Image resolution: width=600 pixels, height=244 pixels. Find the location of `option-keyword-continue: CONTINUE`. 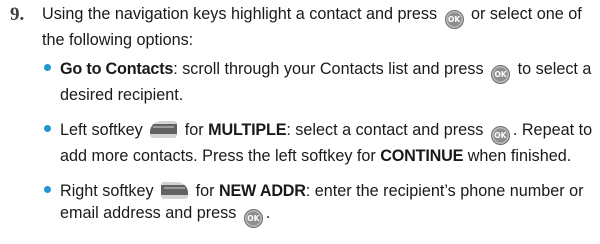

option-keyword-continue: CONTINUE is located at coordinates (422, 156).